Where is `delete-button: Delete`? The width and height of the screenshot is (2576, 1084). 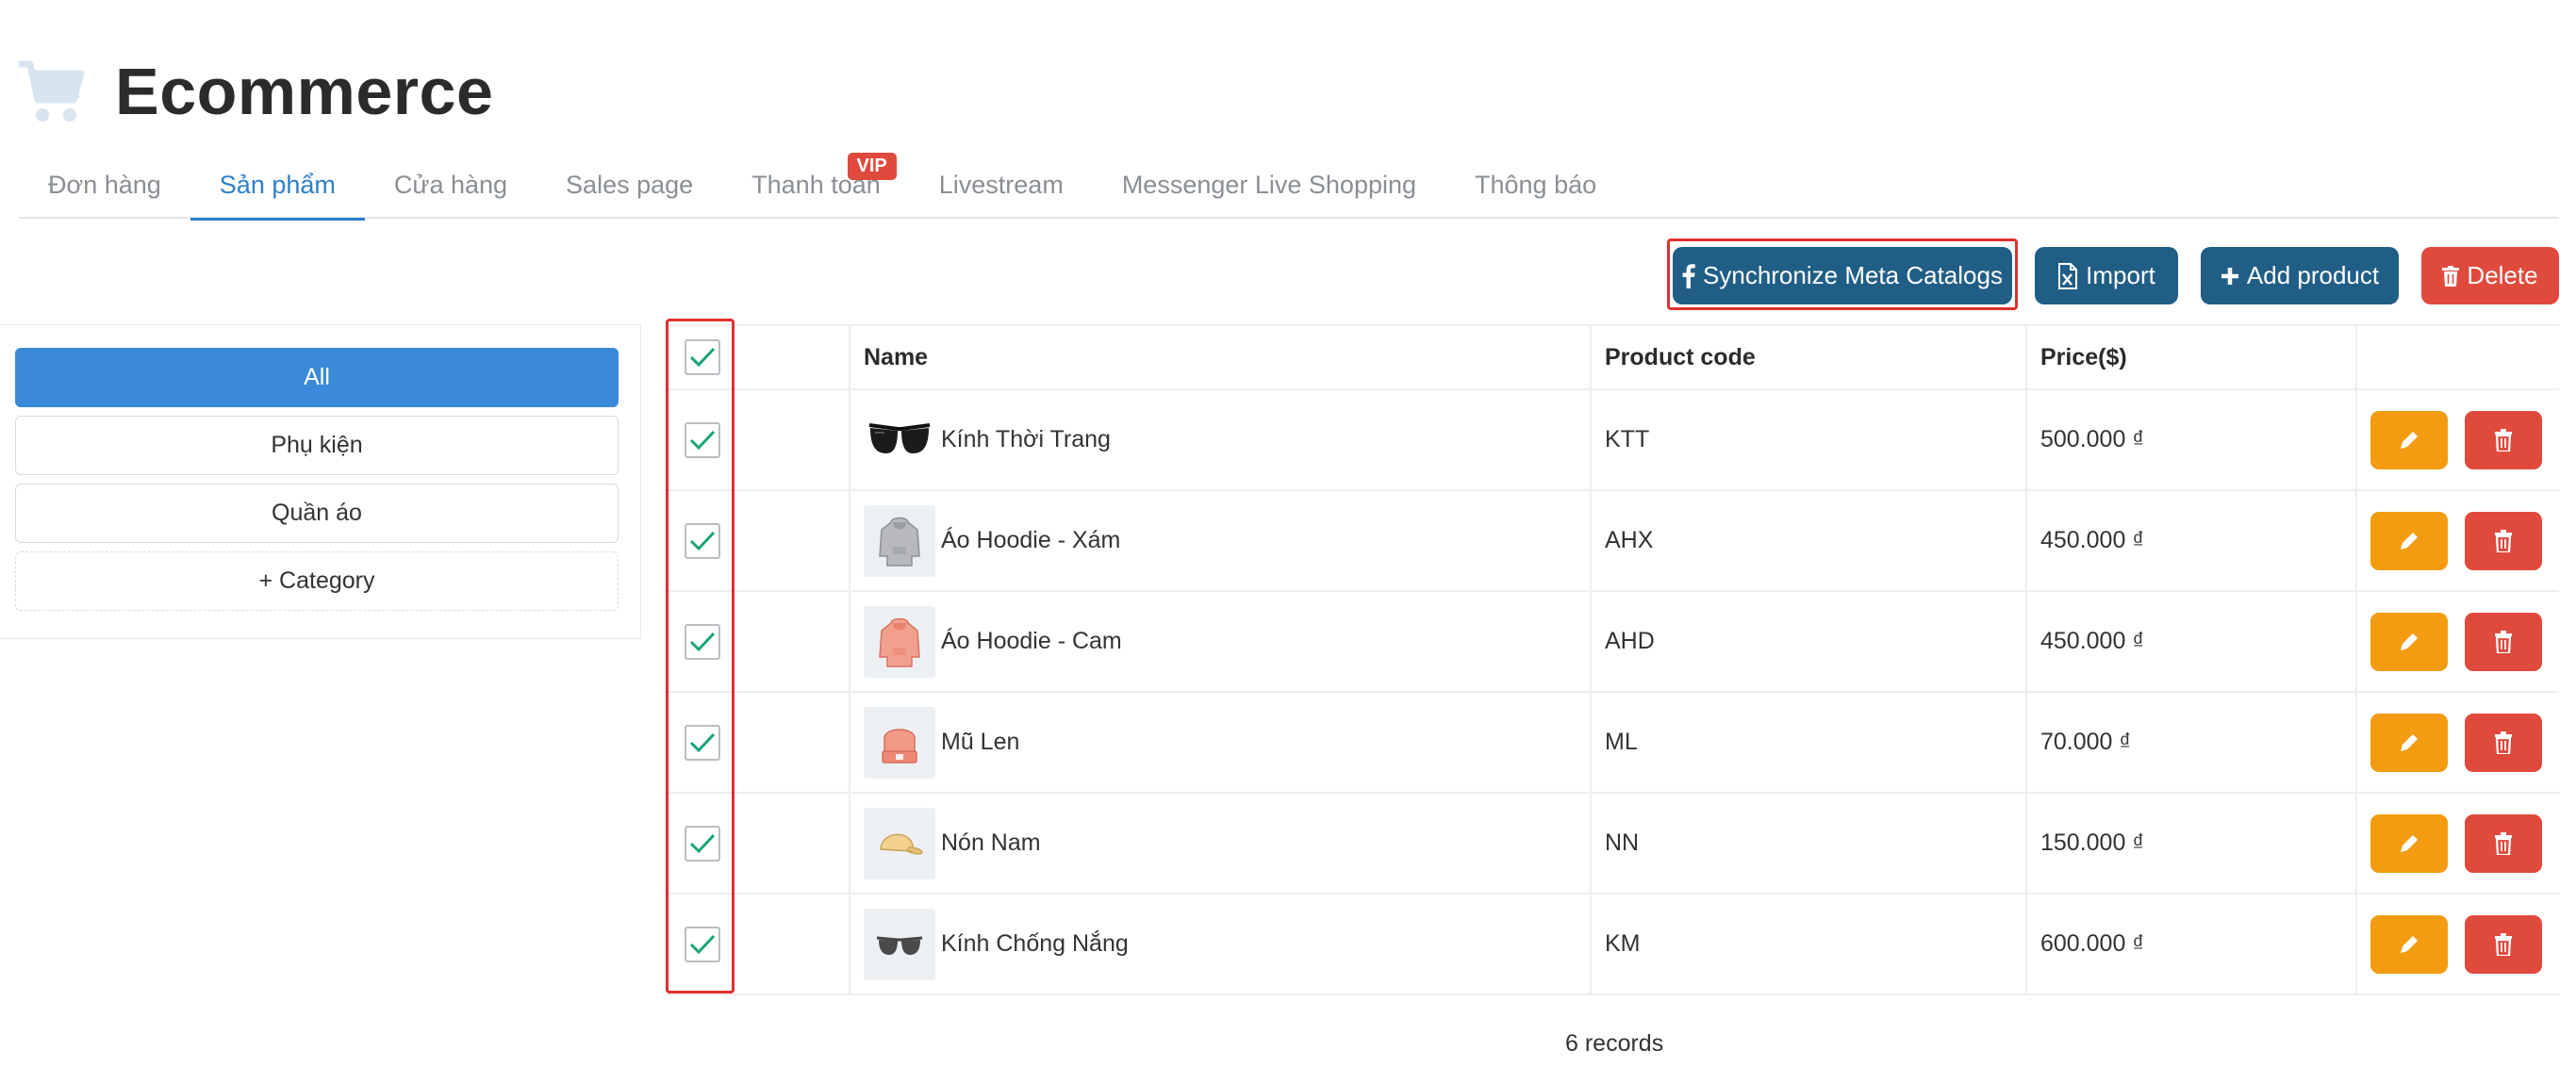 delete-button: Delete is located at coordinates (2490, 275).